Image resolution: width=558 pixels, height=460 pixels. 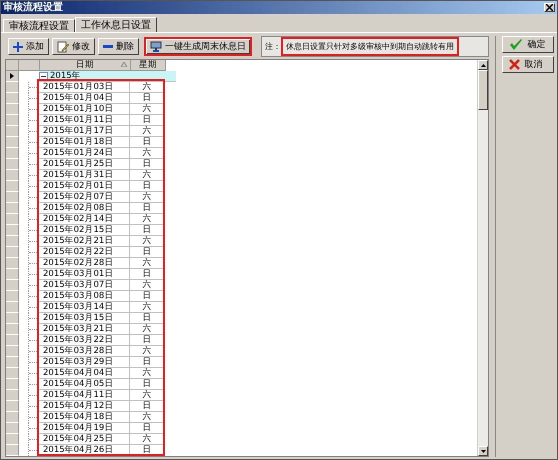 I want to click on column-header: 星期, so click(x=148, y=65).